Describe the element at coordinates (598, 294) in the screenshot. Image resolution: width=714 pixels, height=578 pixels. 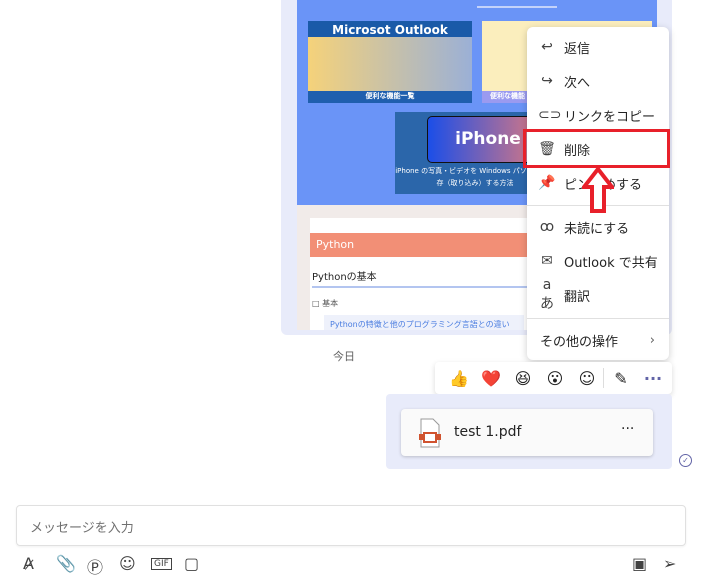
I see `menu-item-translate: aあ 翻訳` at that location.